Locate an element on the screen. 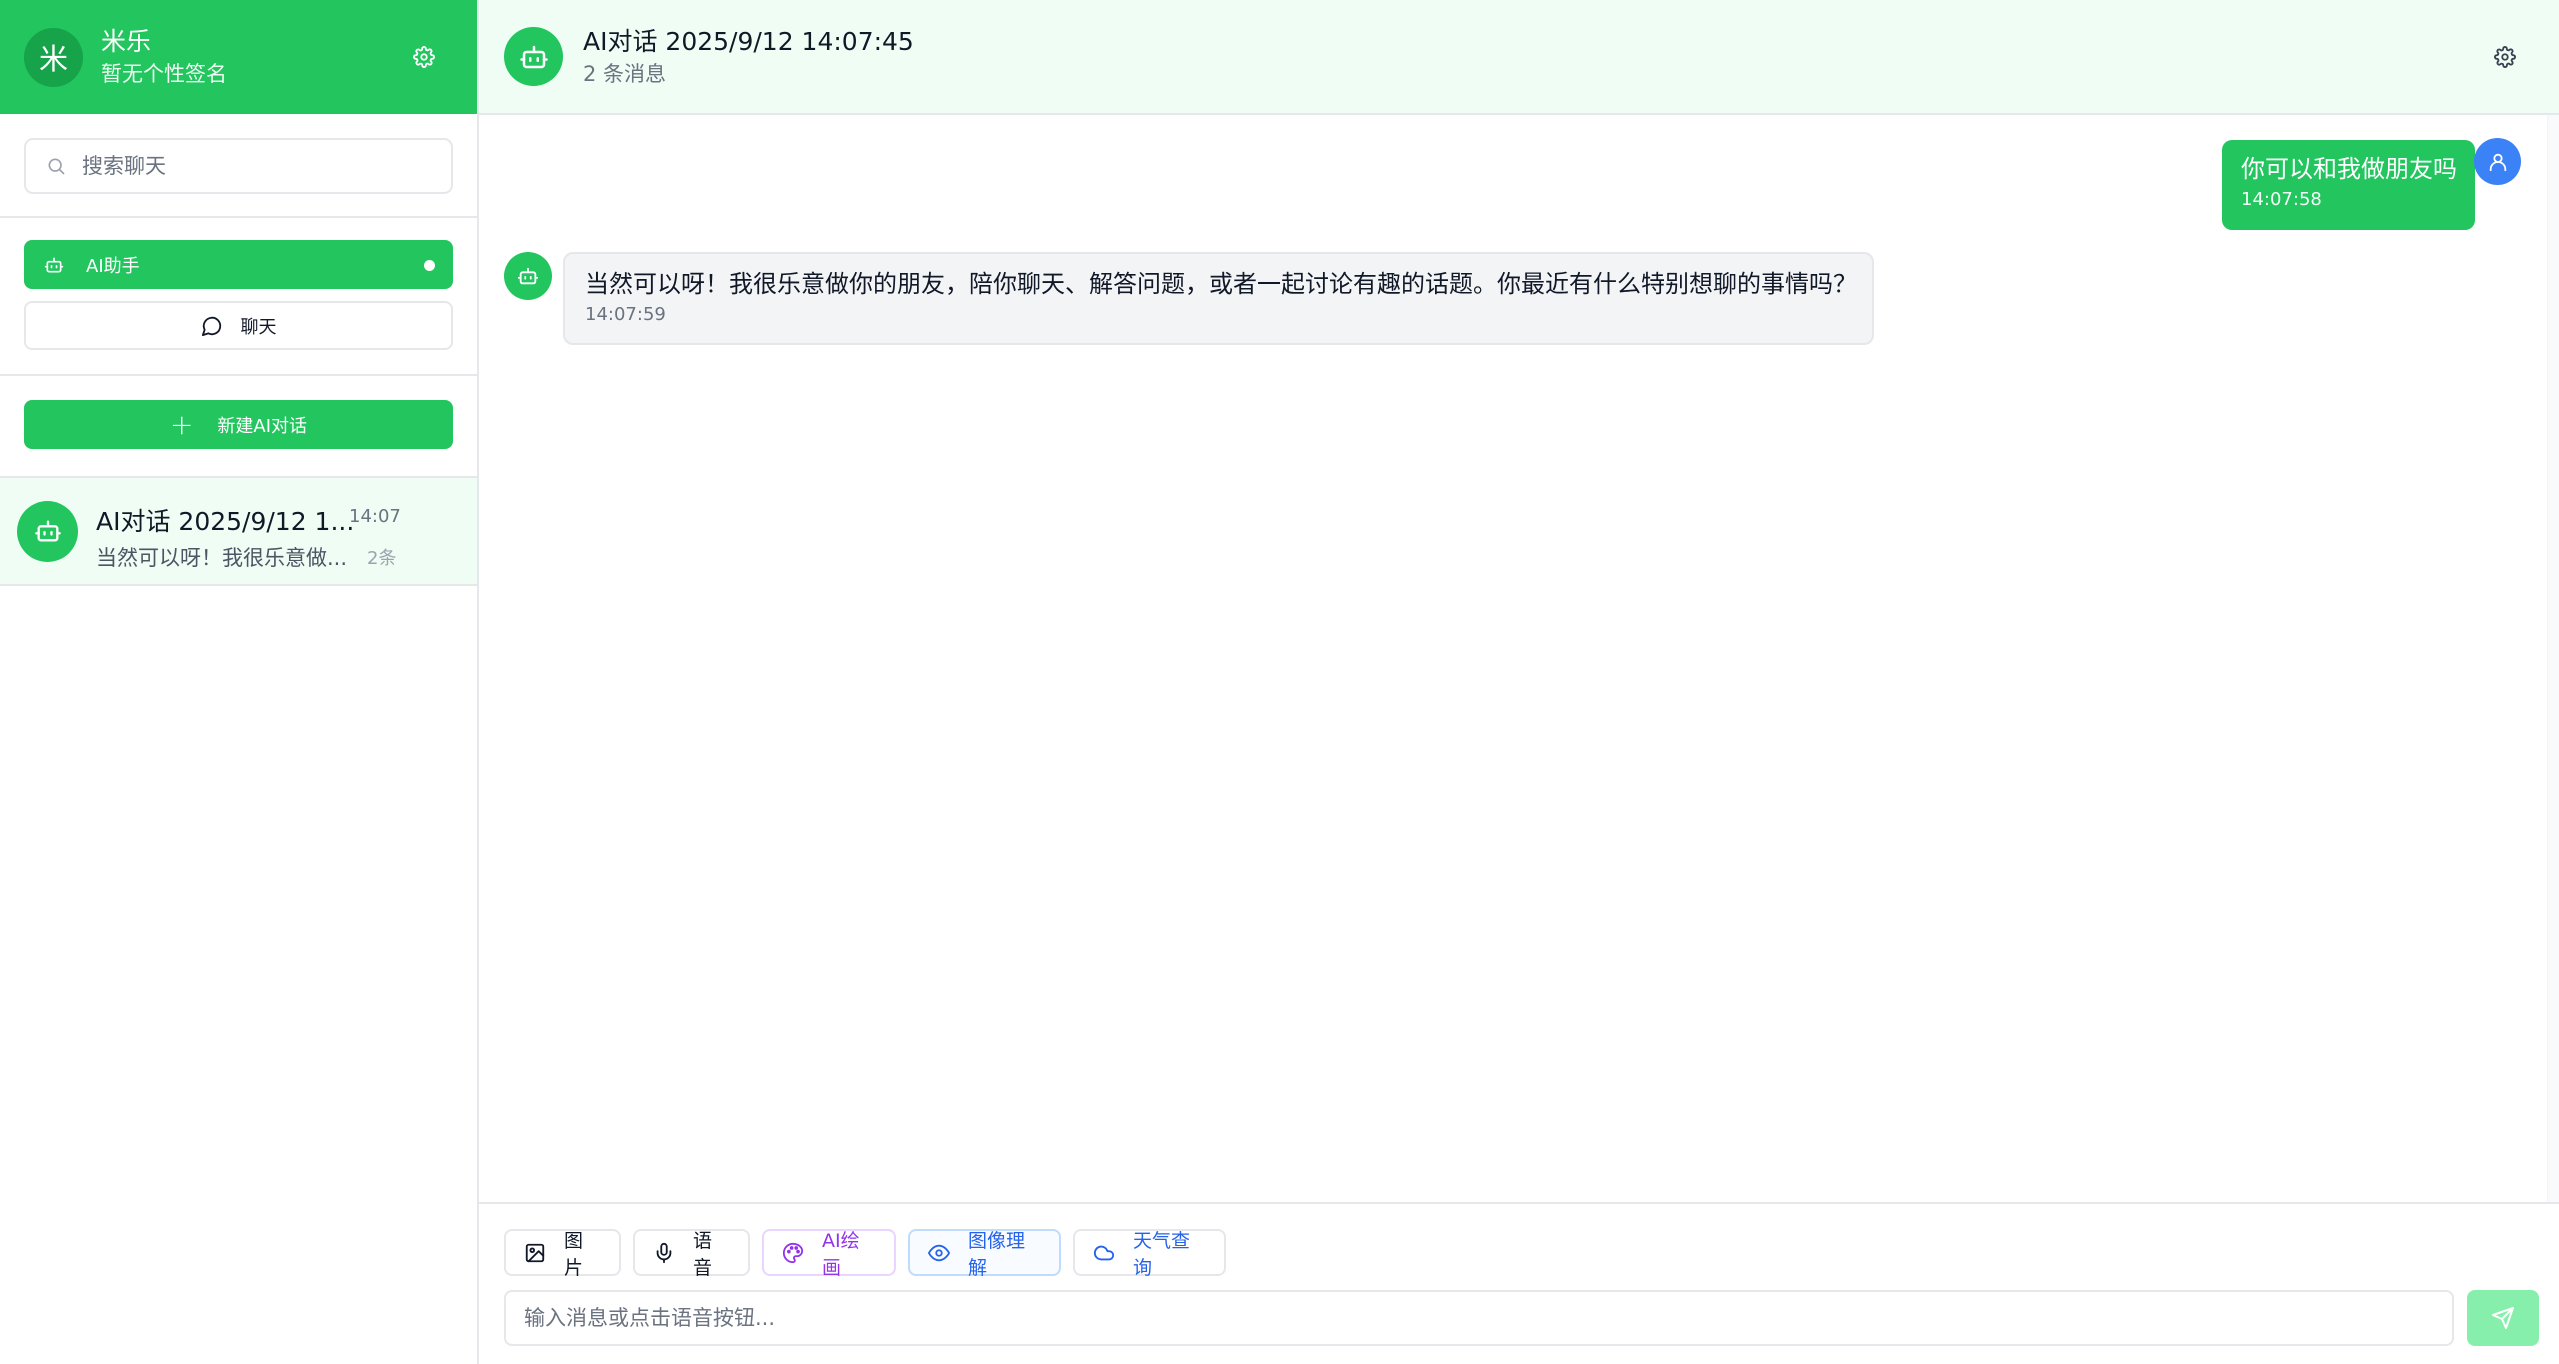 The width and height of the screenshot is (2559, 1364). send-icon is located at coordinates (2503, 1318).